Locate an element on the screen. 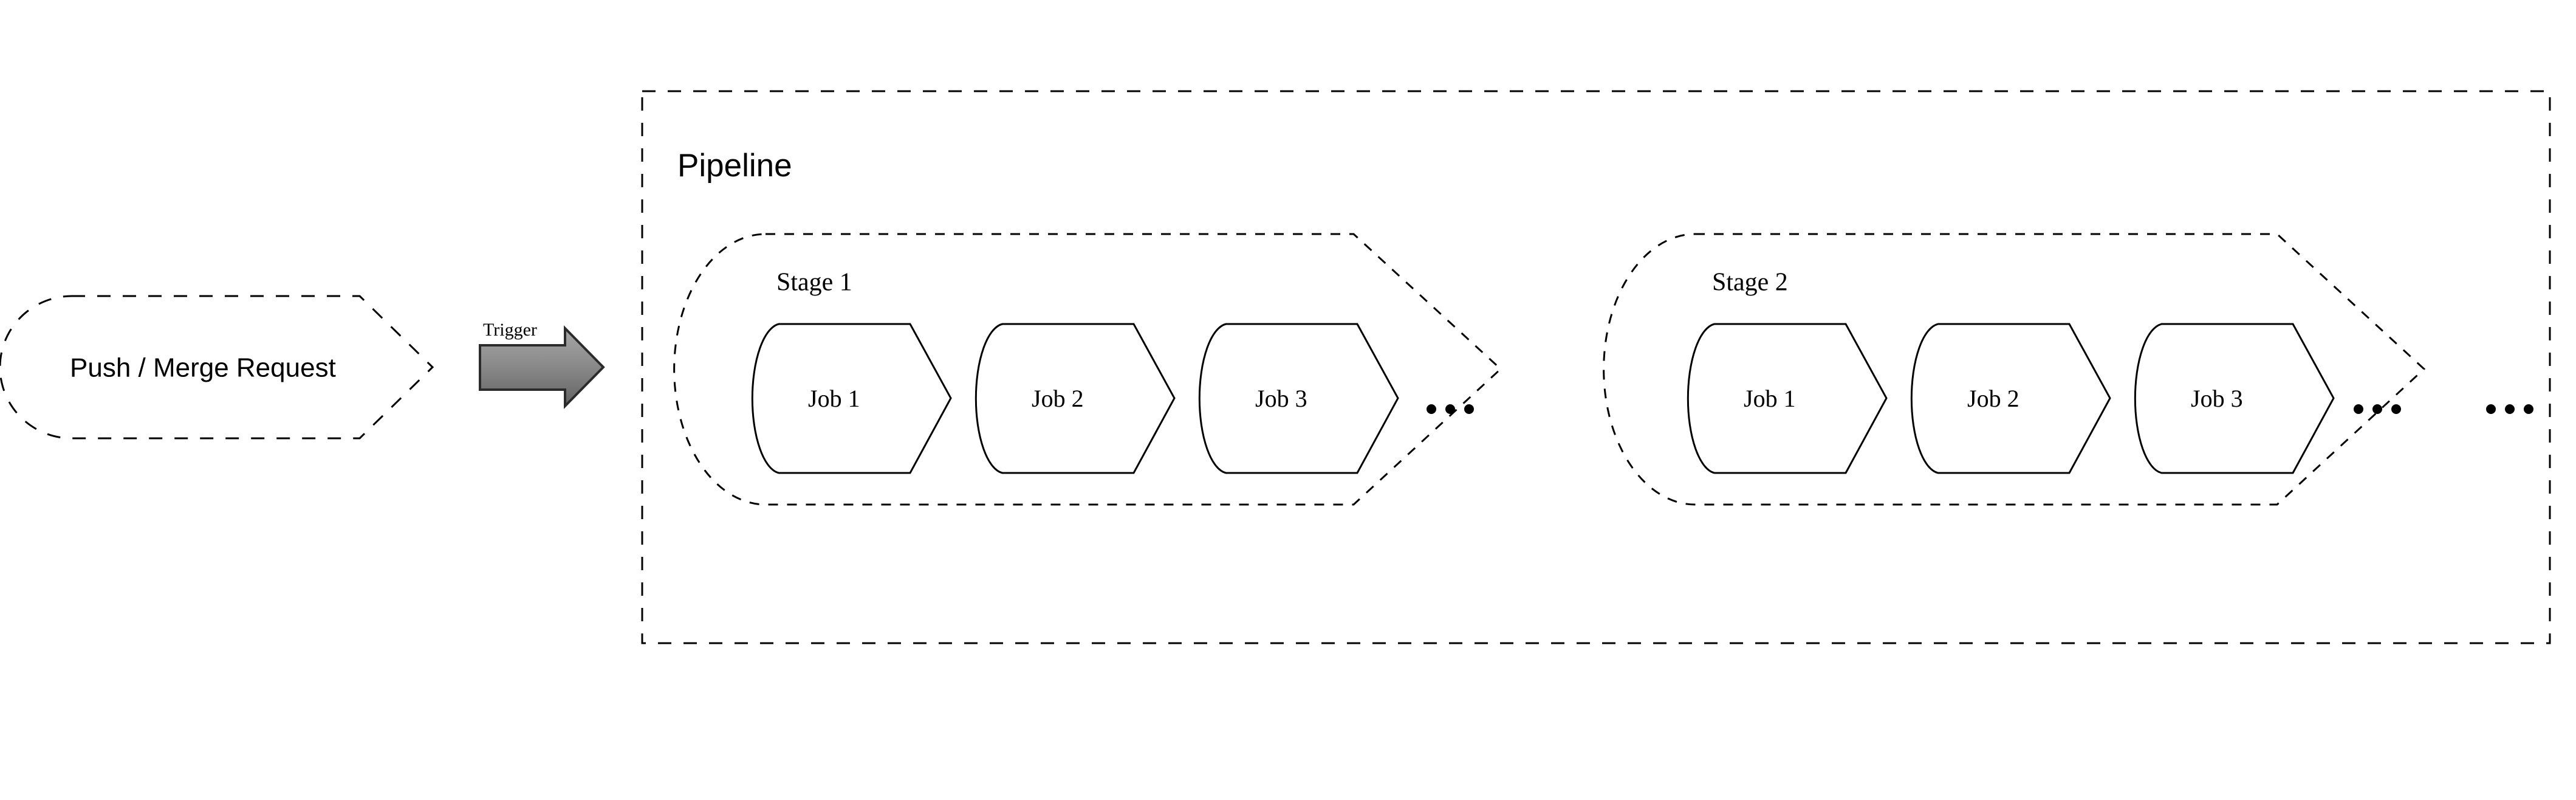 The height and width of the screenshot is (800, 2576). stage-1-label: Stage 1 is located at coordinates (814, 283).